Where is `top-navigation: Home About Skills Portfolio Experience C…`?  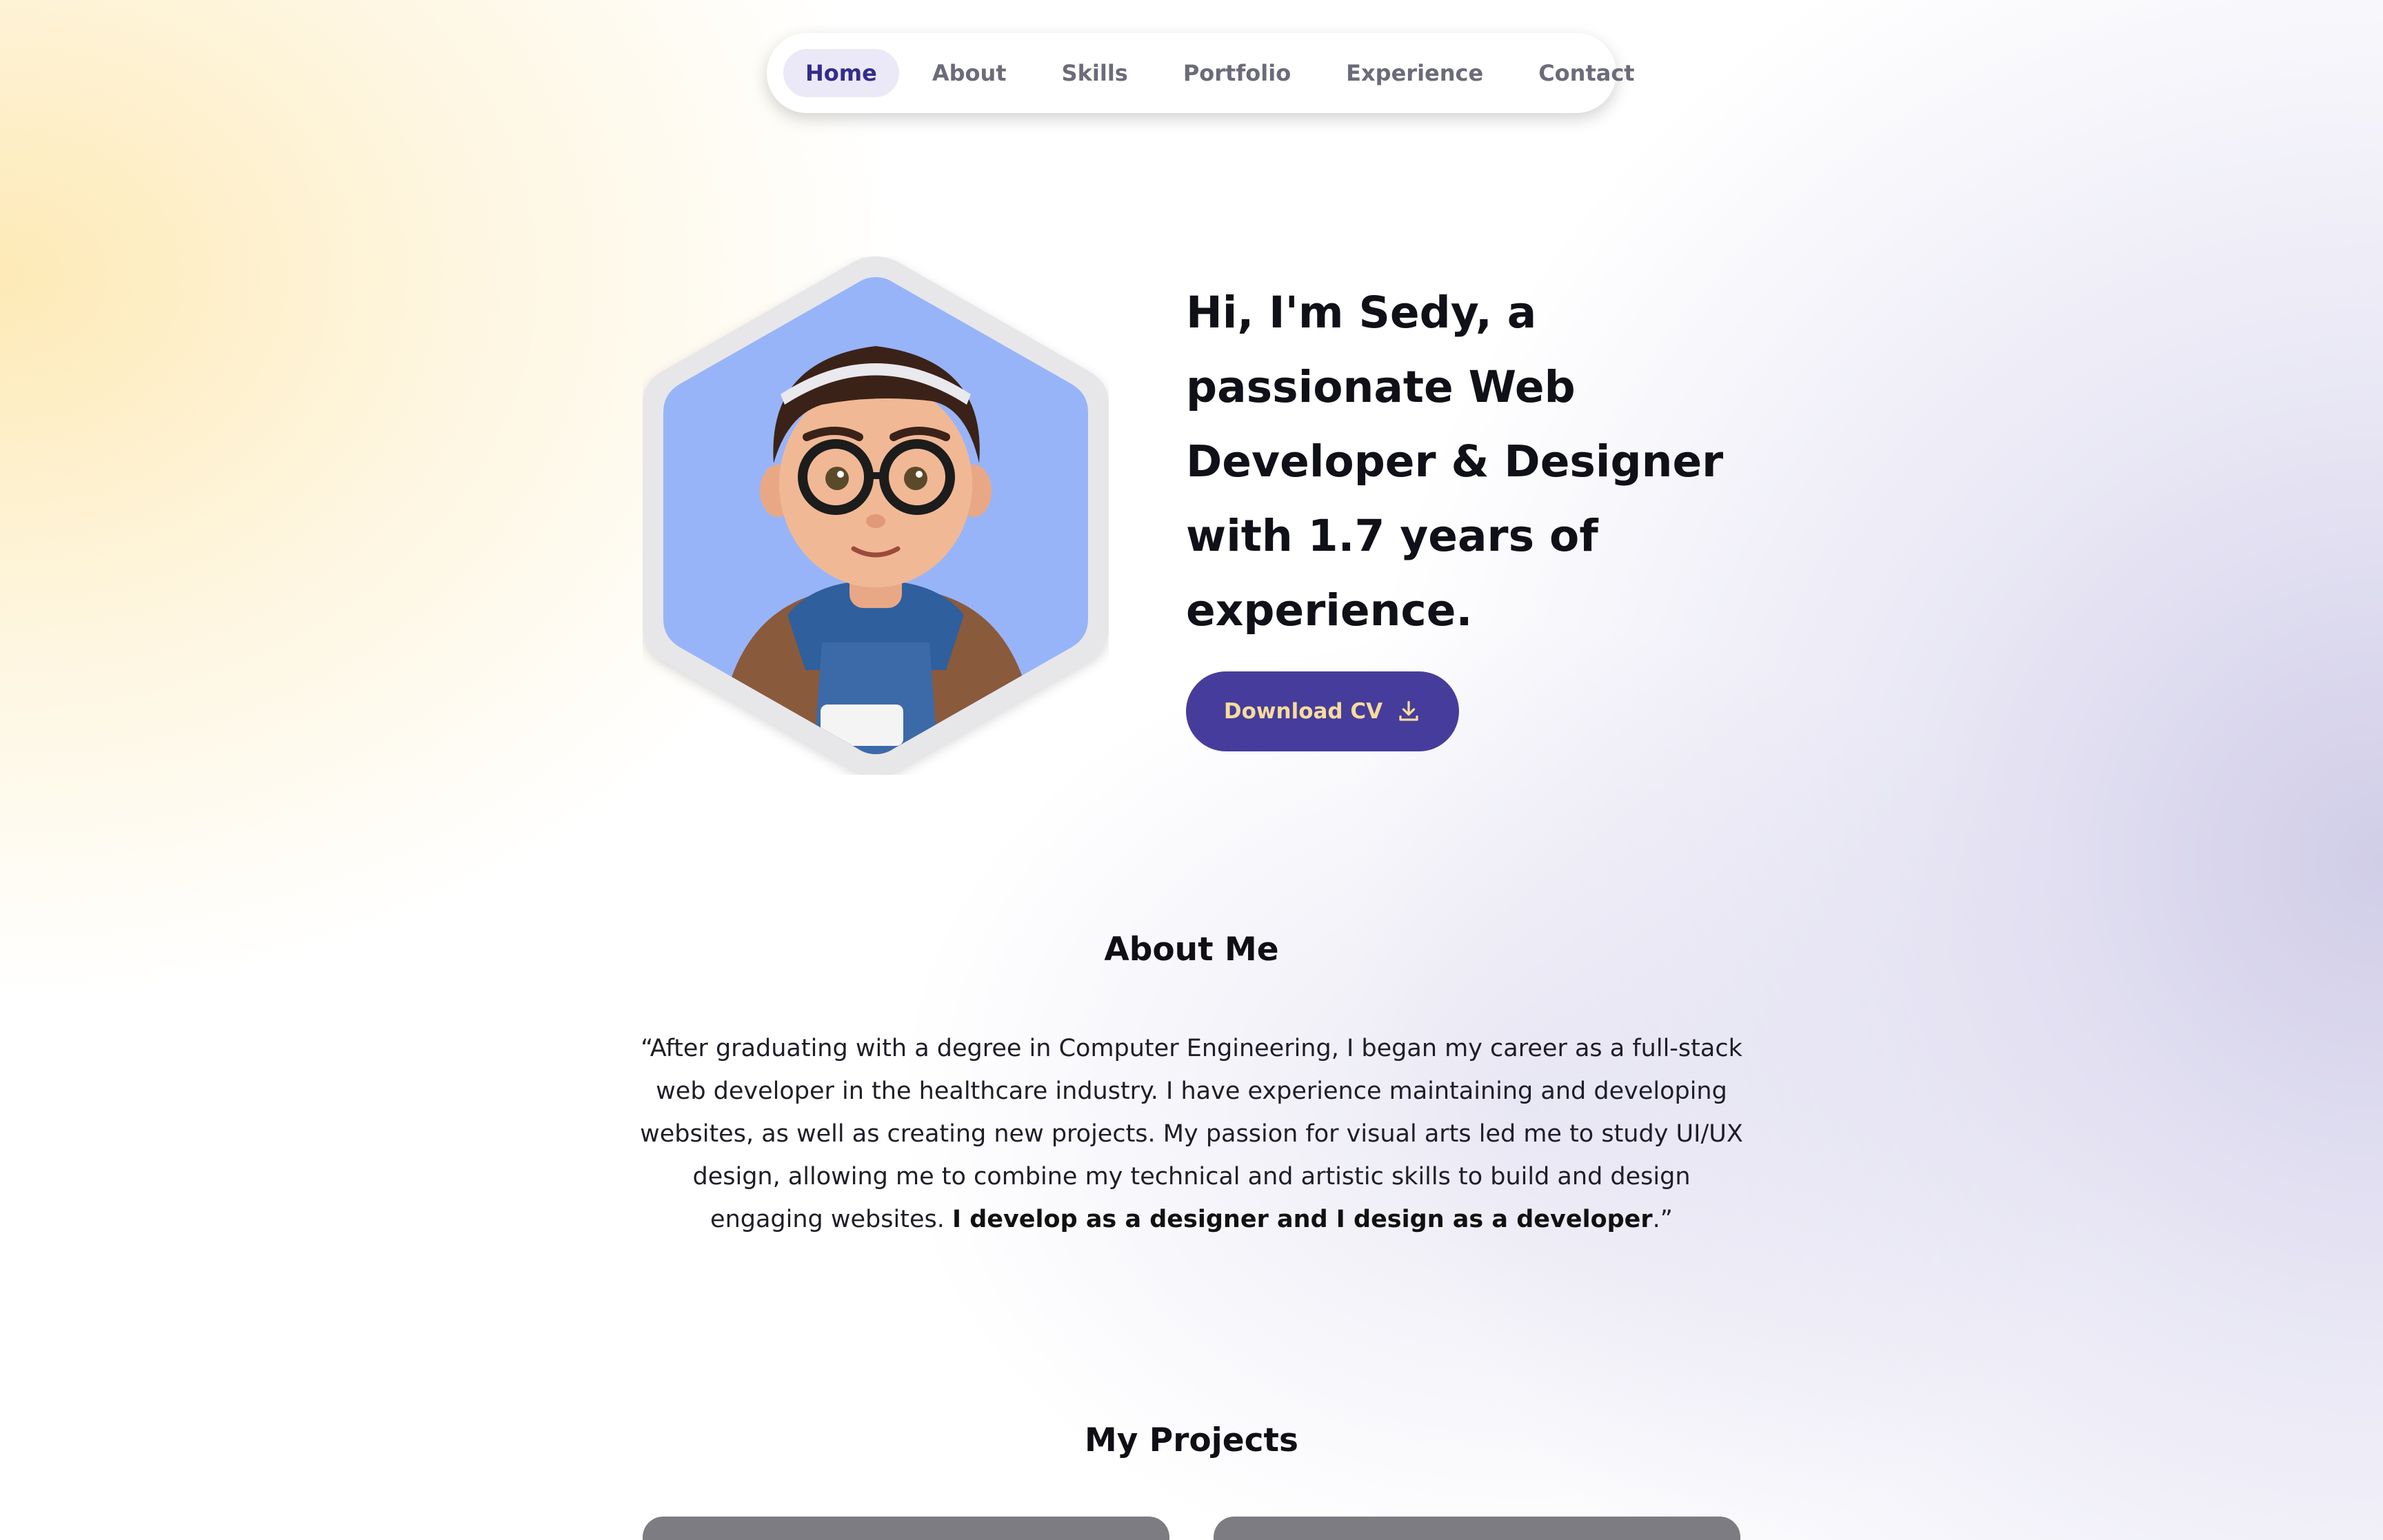
top-navigation: Home About Skills Portfolio Experience C… is located at coordinates (1201, 73).